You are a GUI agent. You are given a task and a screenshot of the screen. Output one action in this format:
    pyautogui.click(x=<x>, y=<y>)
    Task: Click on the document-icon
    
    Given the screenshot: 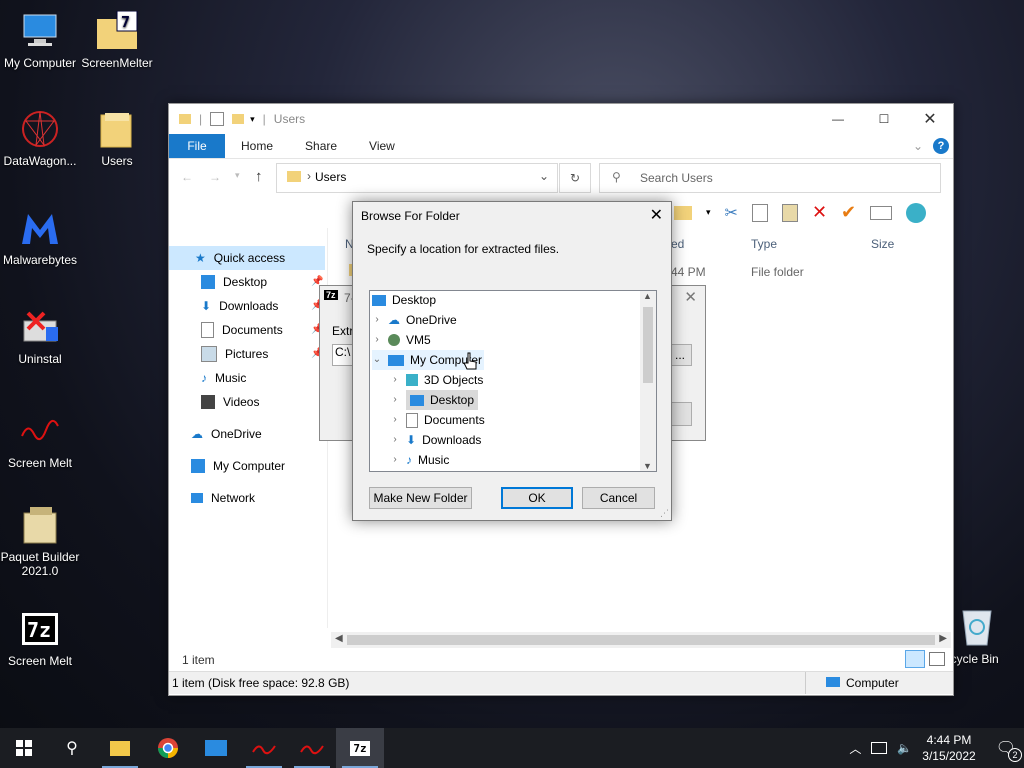 What is the action you would take?
    pyautogui.click(x=412, y=420)
    